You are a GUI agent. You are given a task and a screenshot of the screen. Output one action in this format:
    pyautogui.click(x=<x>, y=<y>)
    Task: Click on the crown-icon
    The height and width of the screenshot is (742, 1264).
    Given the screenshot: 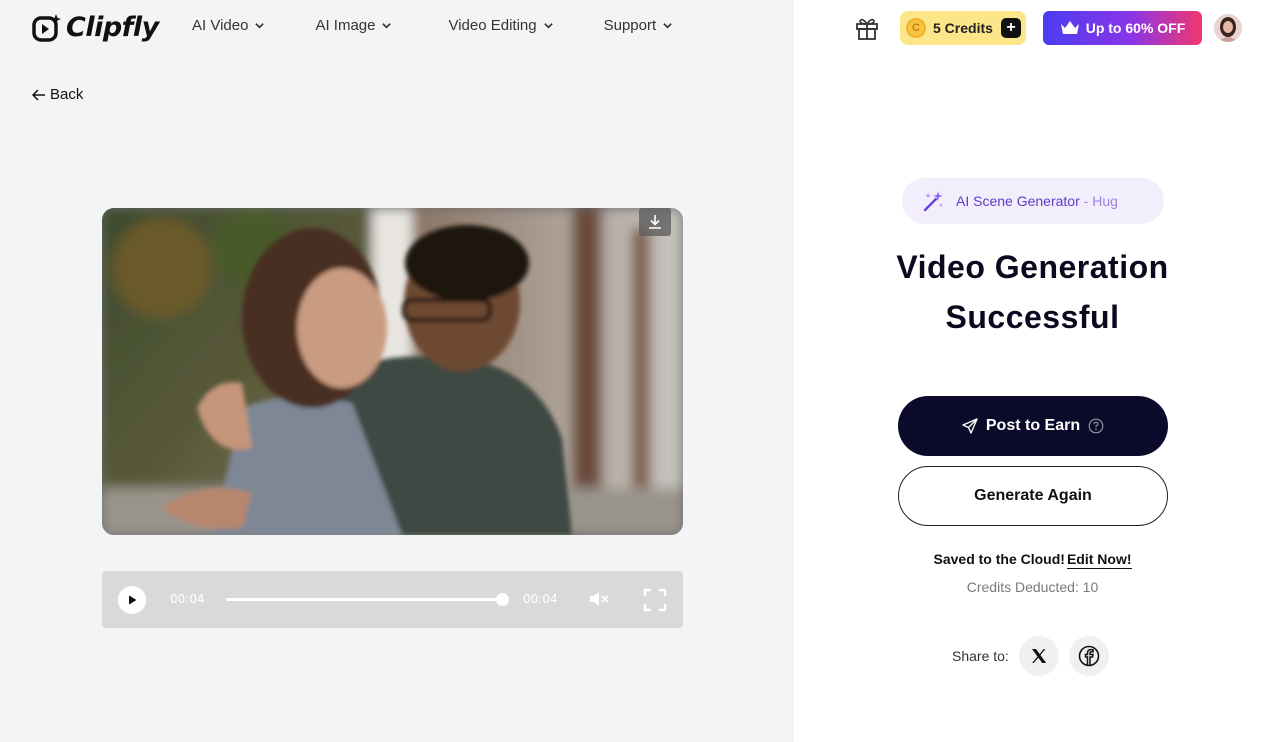 What is the action you would take?
    pyautogui.click(x=1069, y=27)
    